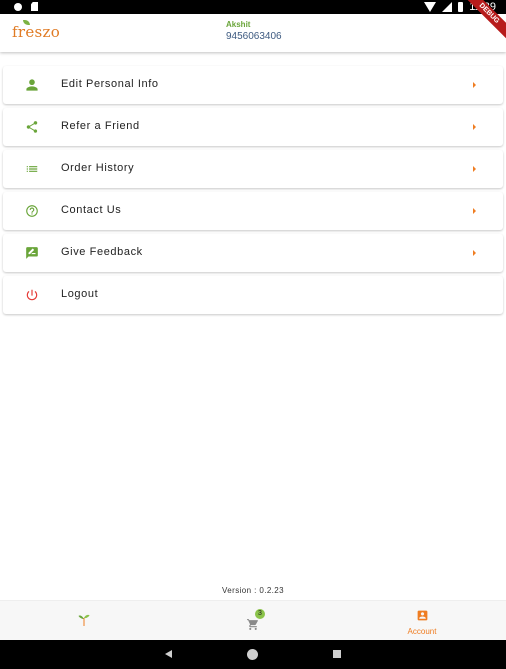 The image size is (506, 669). Describe the element at coordinates (461, 7) in the screenshot. I see `battery-icon` at that location.